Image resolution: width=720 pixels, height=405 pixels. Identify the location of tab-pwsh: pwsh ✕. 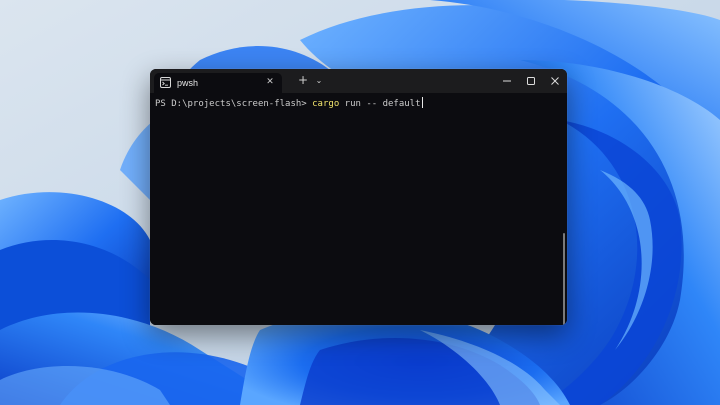
(218, 83).